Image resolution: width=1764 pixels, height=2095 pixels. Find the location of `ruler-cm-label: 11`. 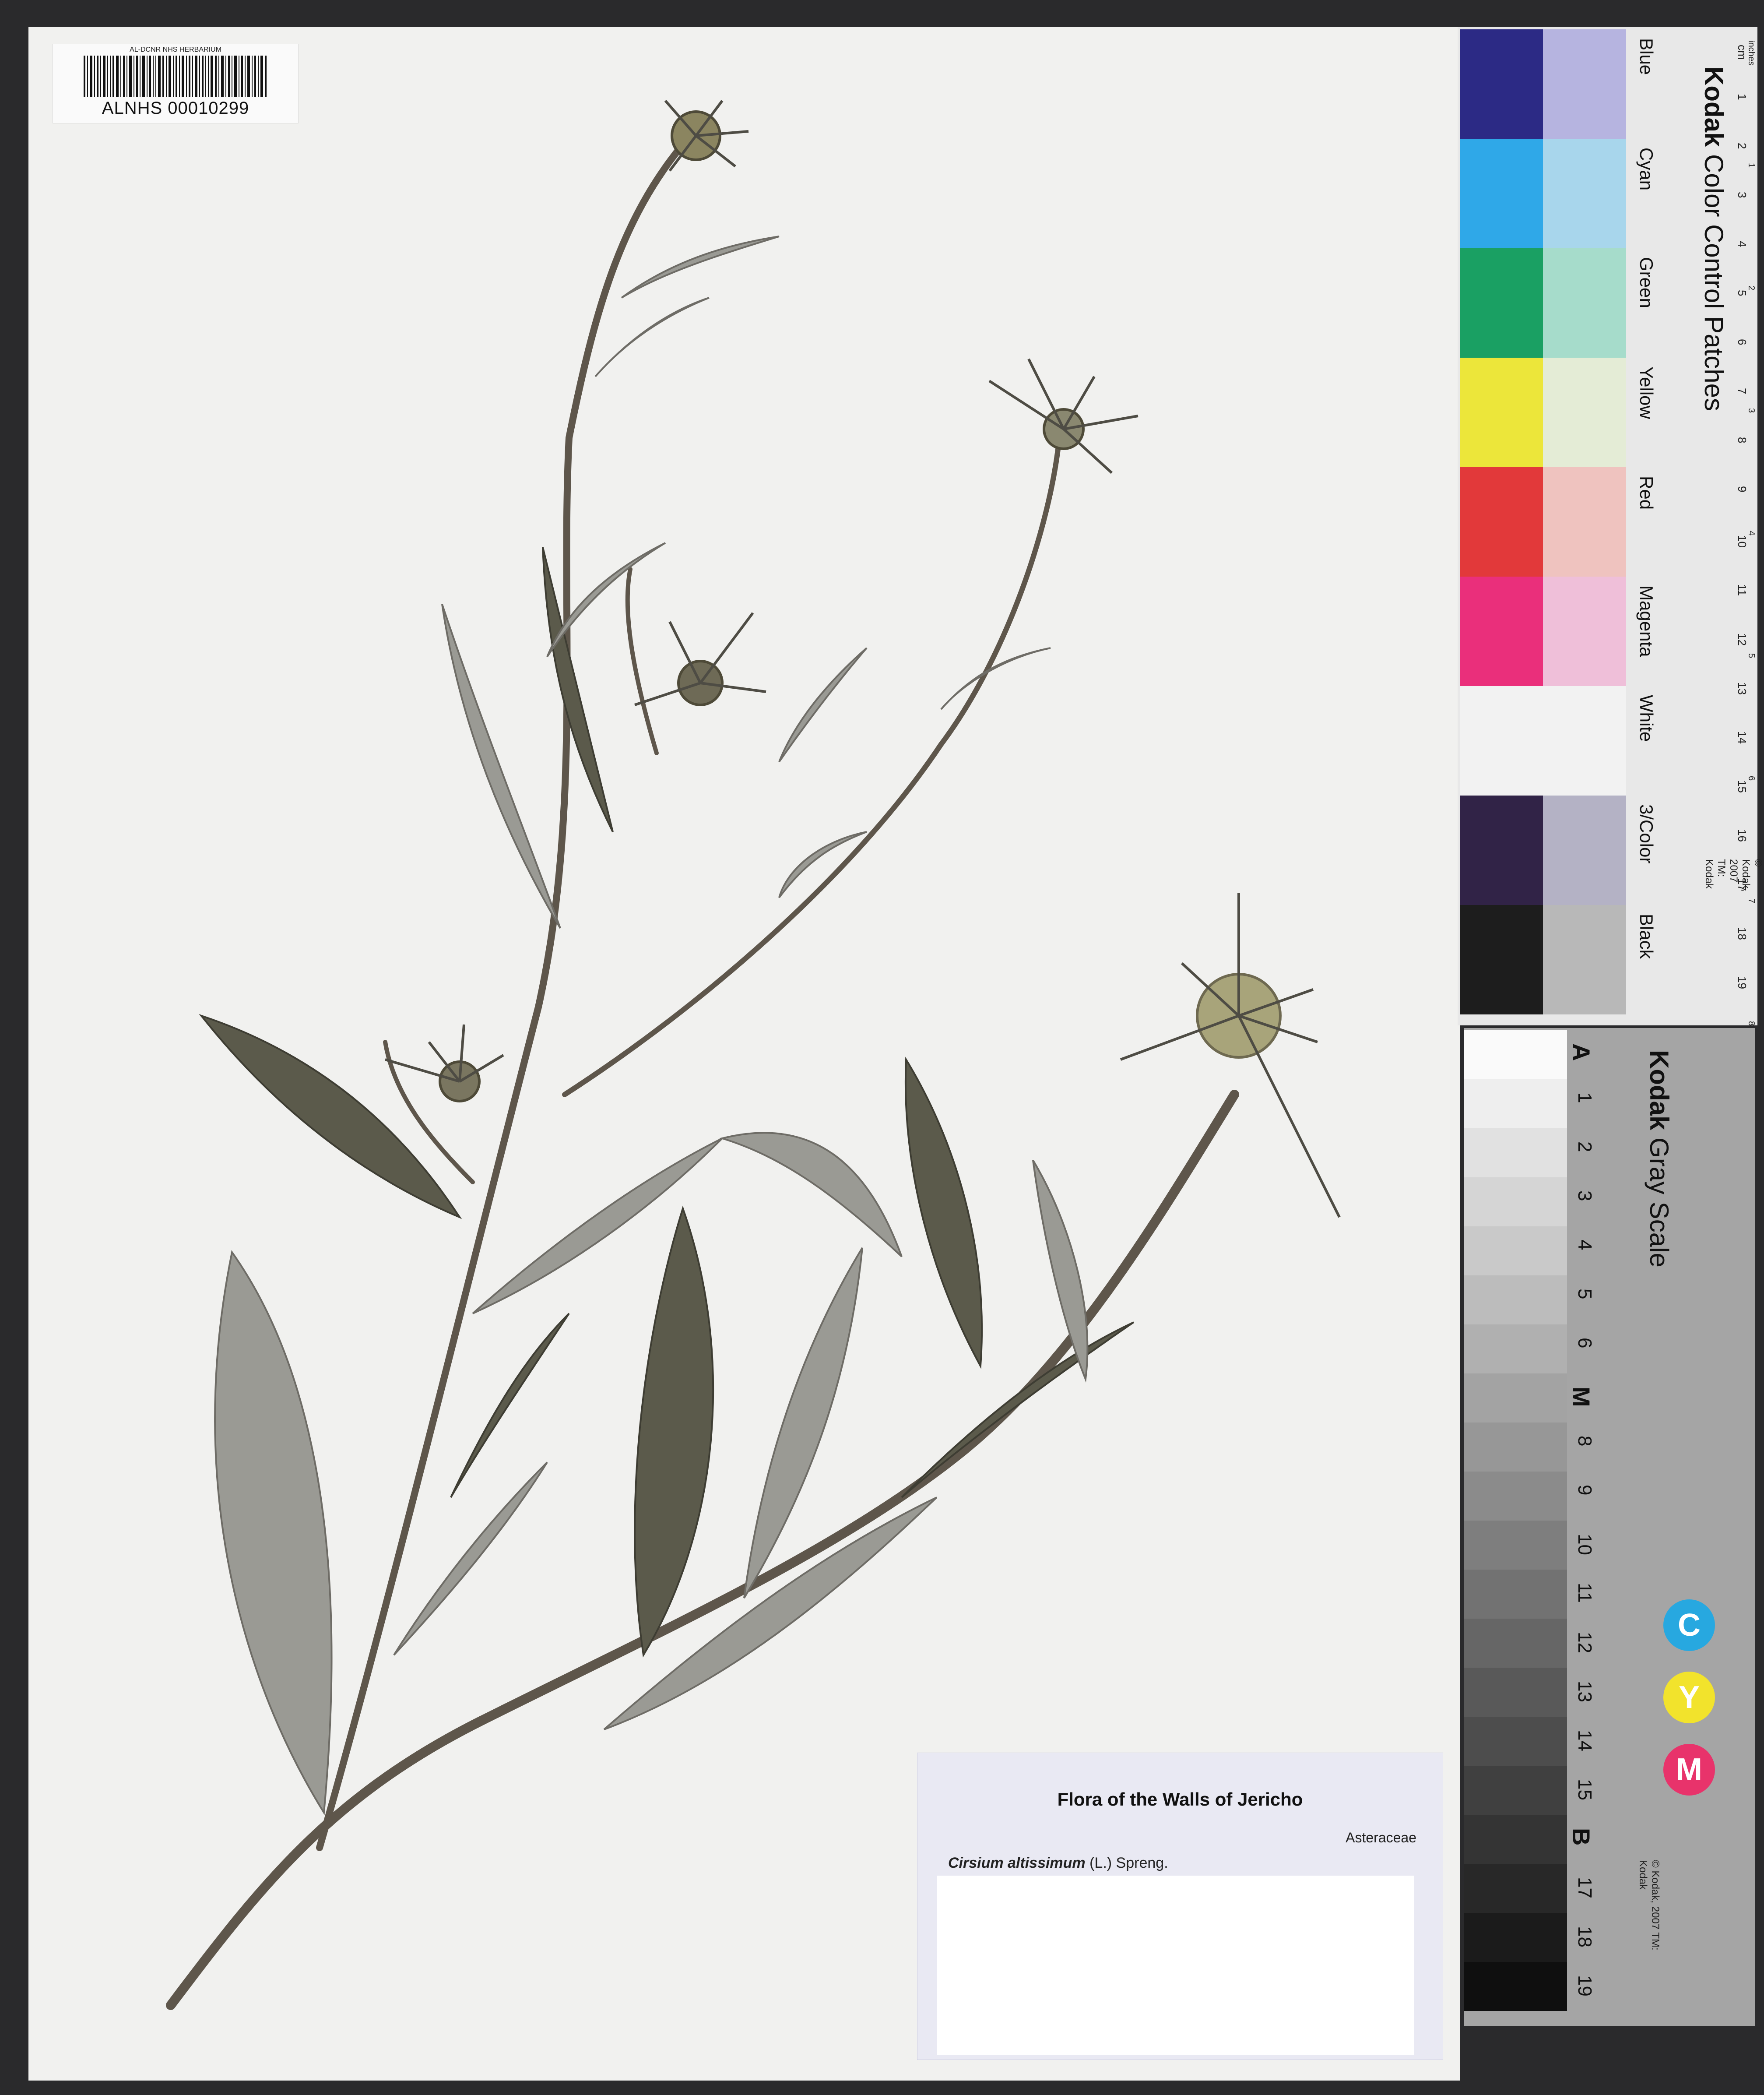

ruler-cm-label: 11 is located at coordinates (1743, 590).